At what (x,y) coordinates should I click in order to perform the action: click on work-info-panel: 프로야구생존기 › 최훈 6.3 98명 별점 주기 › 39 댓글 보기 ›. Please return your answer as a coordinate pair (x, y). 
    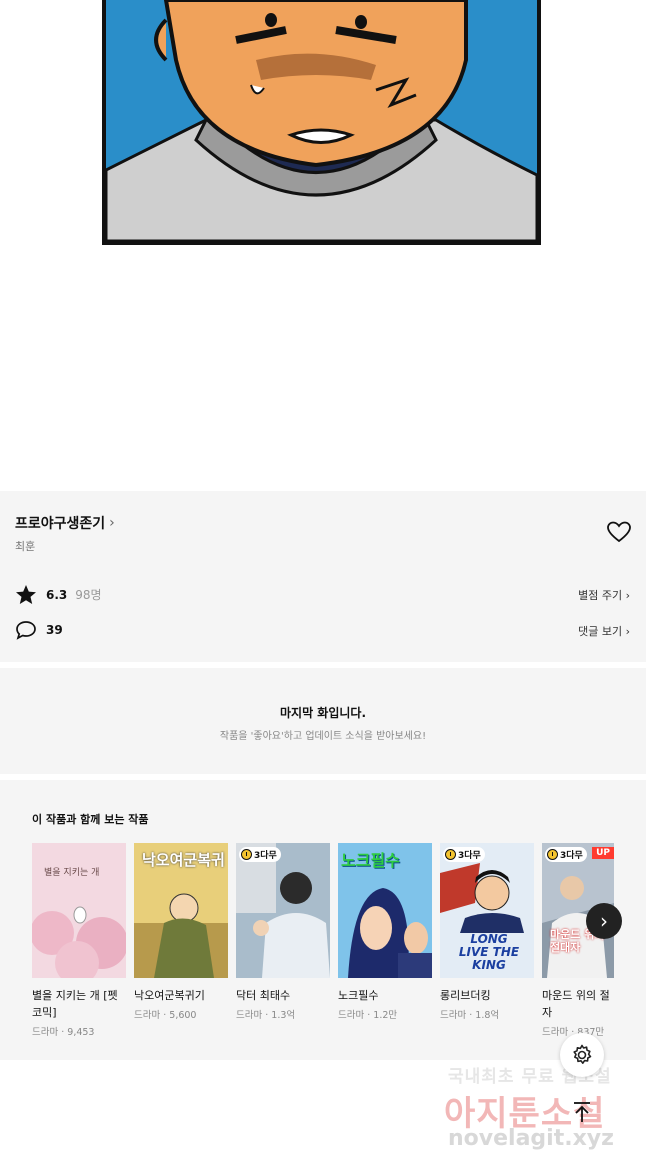
    Looking at the image, I should click on (323, 576).